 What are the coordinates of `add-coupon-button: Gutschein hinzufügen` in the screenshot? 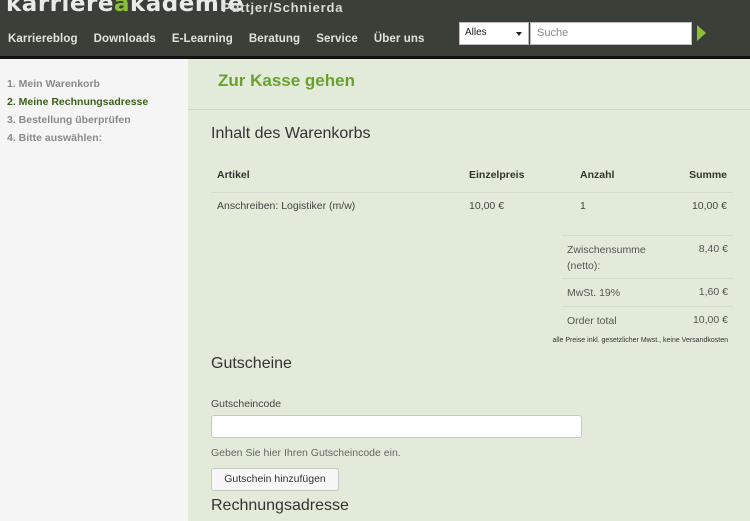 It's located at (275, 479).